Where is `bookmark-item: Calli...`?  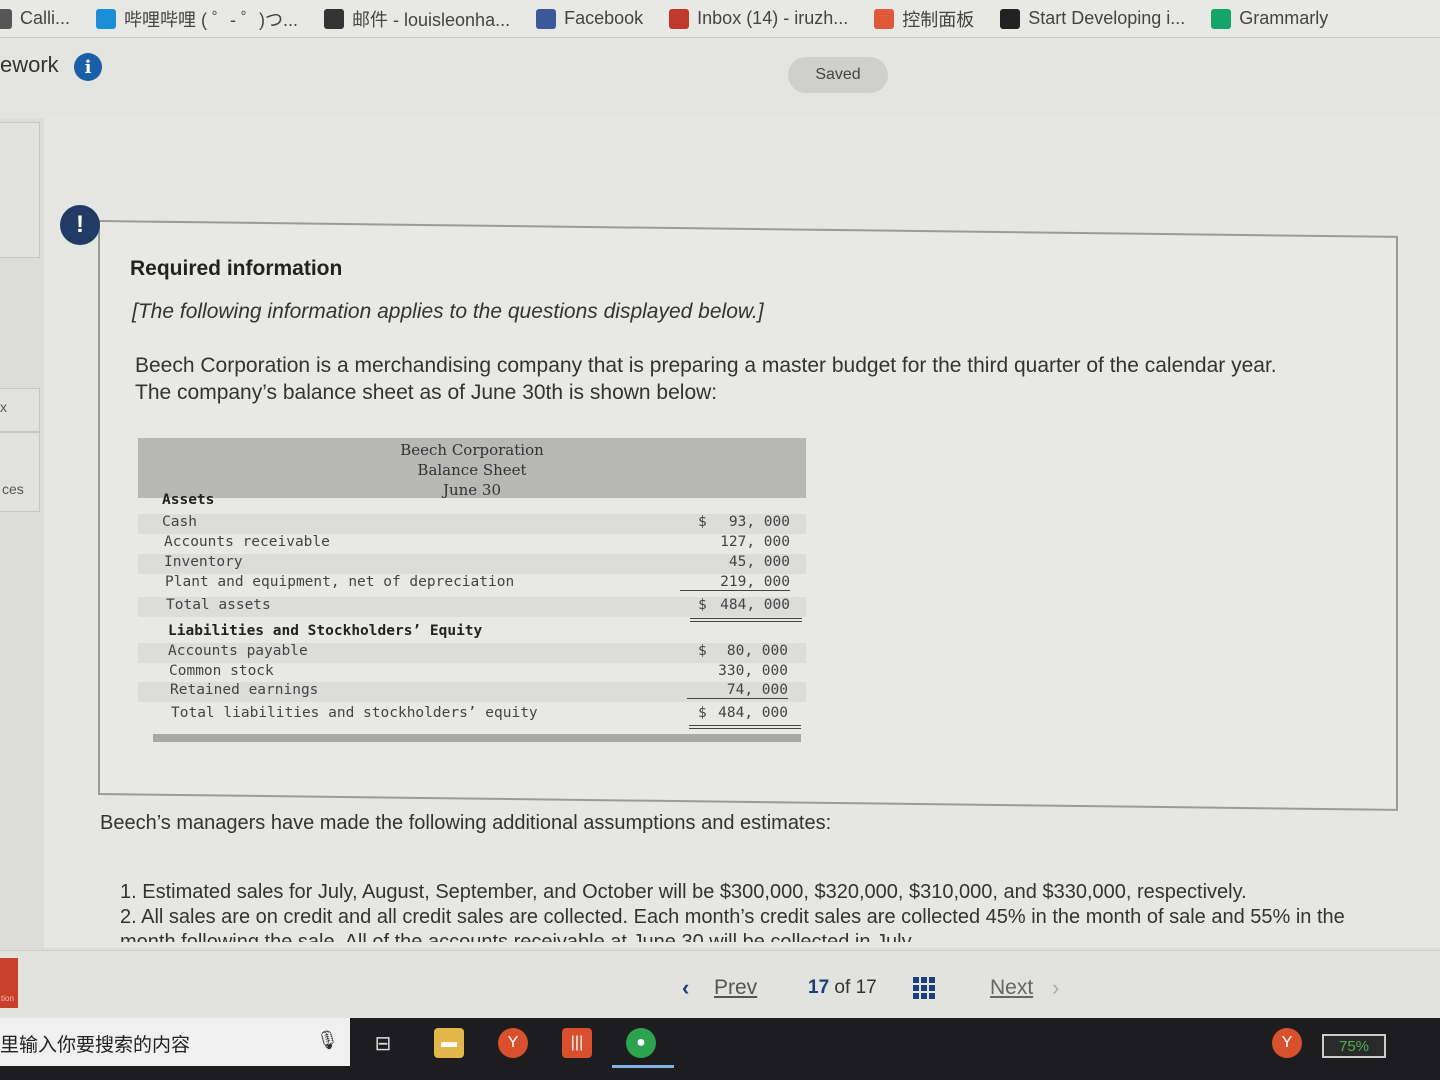
bookmark-item: Calli... is located at coordinates (35, 18).